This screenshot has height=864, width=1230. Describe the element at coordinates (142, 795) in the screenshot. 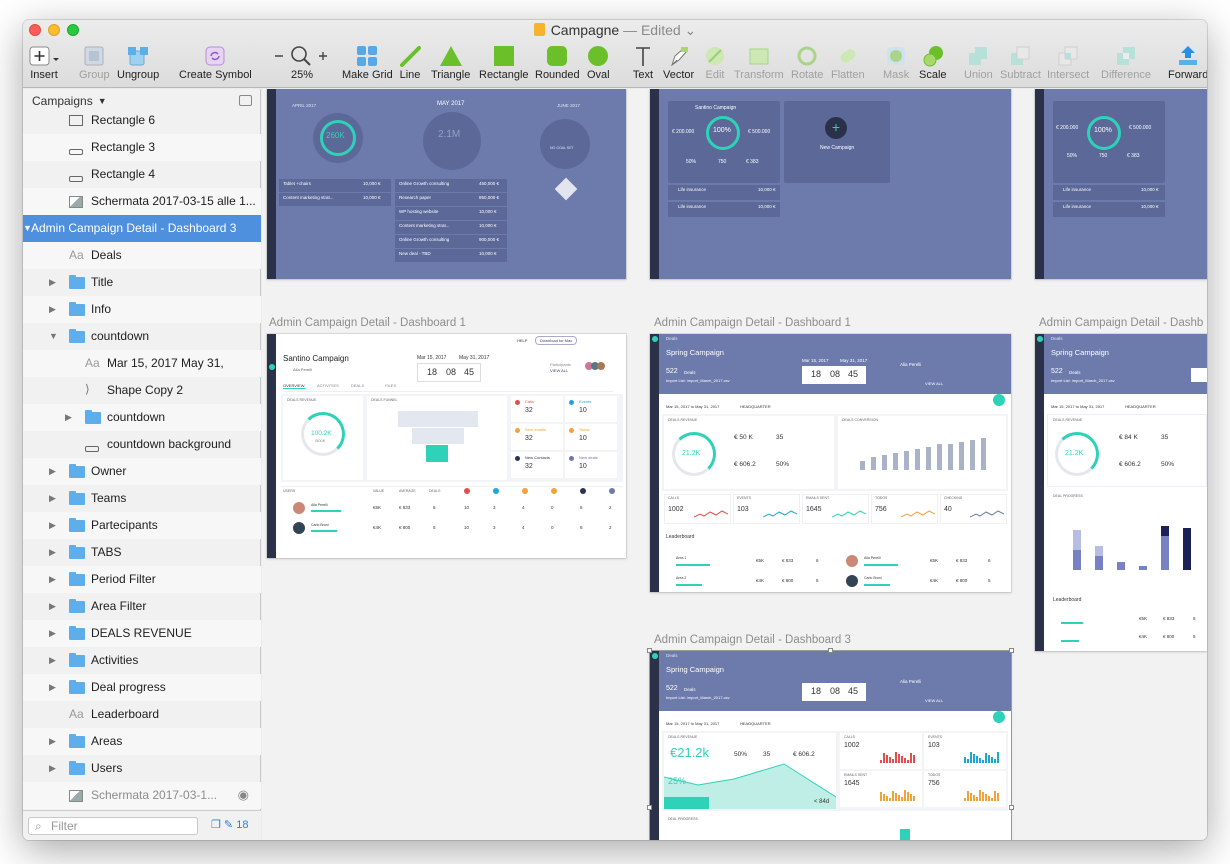

I see `layer-row: Schermata 2017-03-1... ◉` at that location.